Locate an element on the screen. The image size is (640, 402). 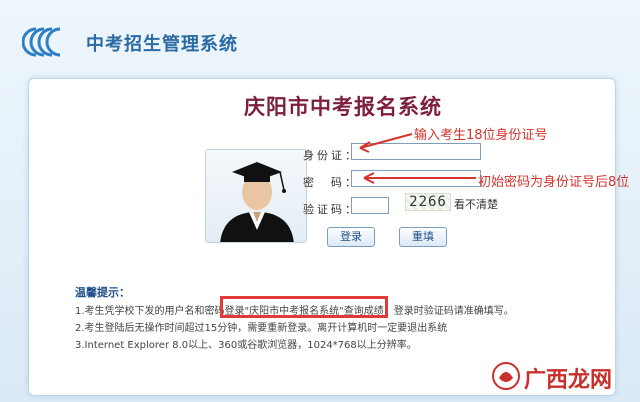
watermark-logo-icon is located at coordinates (506, 376).